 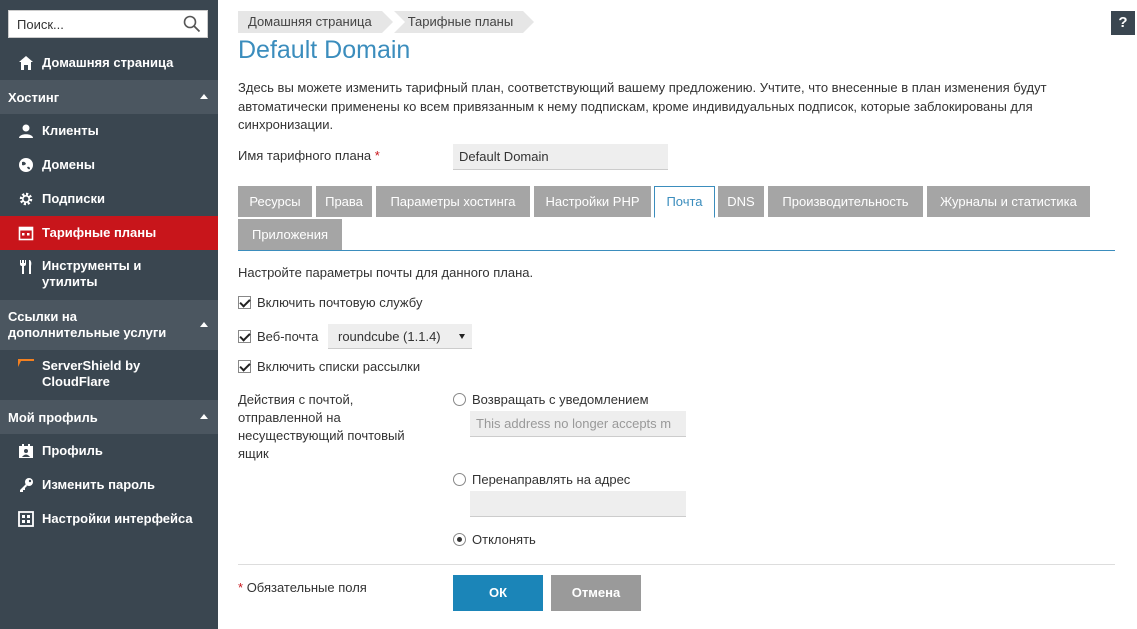 I want to click on section-title: Ссылки на дополнительные услуги, so click(x=87, y=324).